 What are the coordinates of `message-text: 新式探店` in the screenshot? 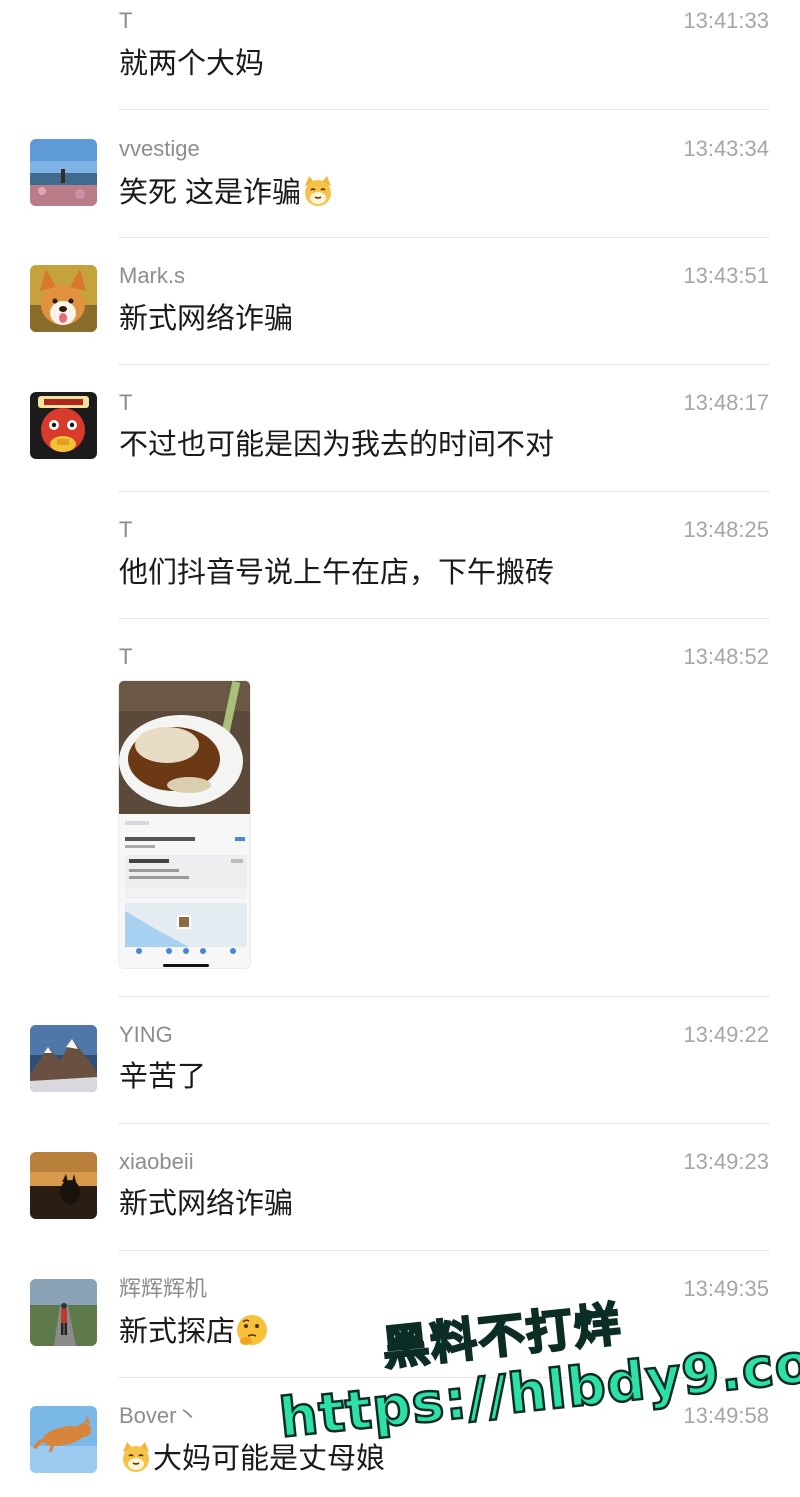 It's located at (194, 1331).